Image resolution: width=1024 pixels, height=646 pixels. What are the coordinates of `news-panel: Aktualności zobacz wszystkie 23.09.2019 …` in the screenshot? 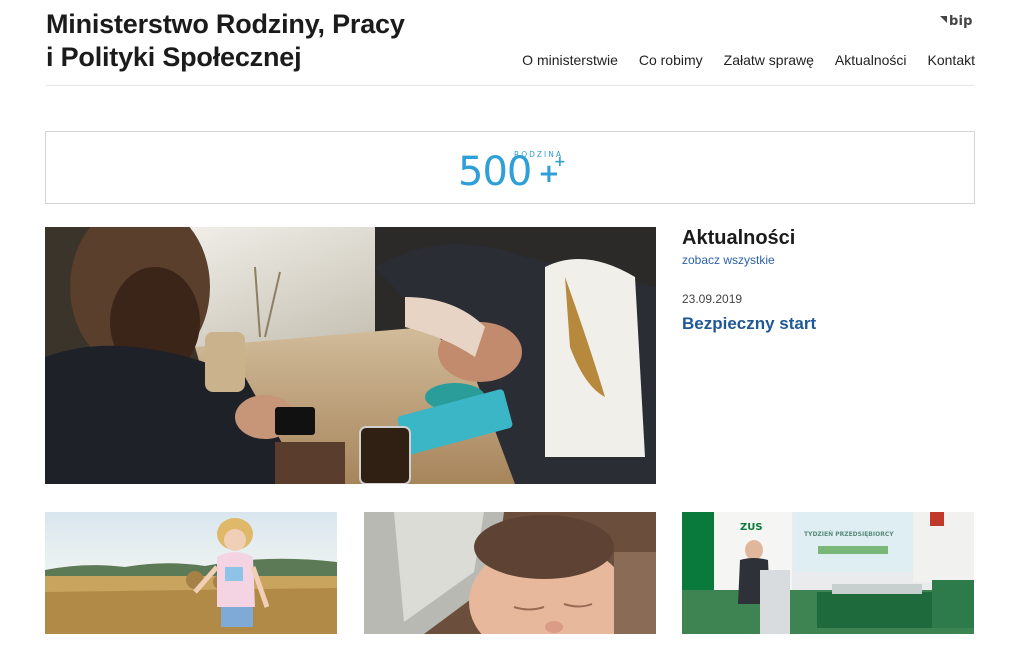 It's located at (828, 280).